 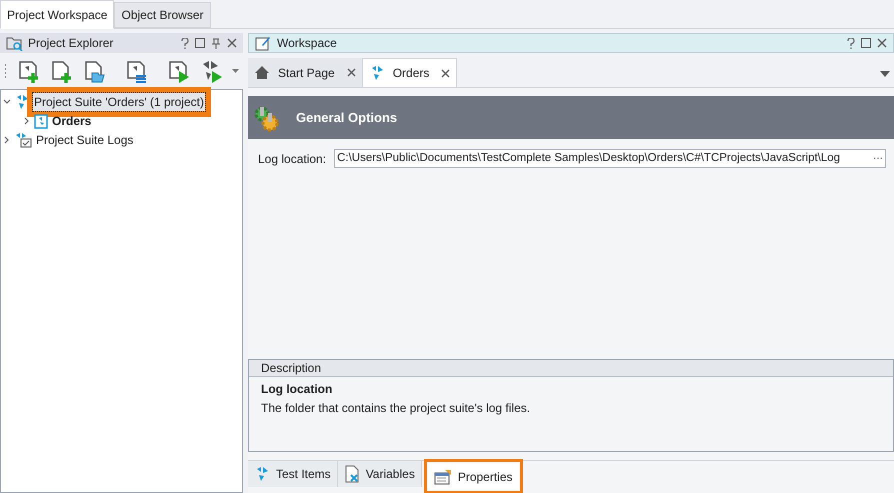 I want to click on project-icon, so click(x=41, y=120).